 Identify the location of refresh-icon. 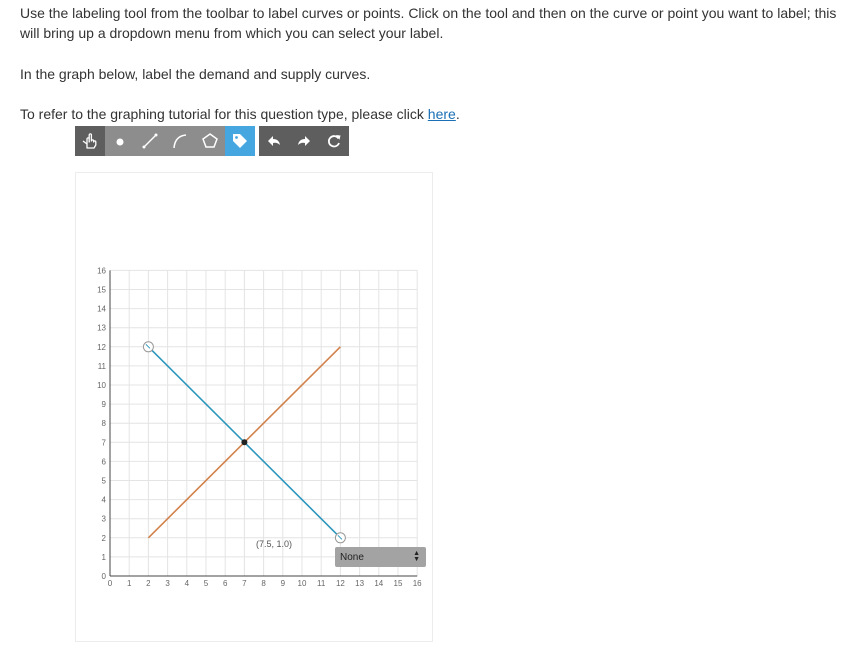
(334, 141).